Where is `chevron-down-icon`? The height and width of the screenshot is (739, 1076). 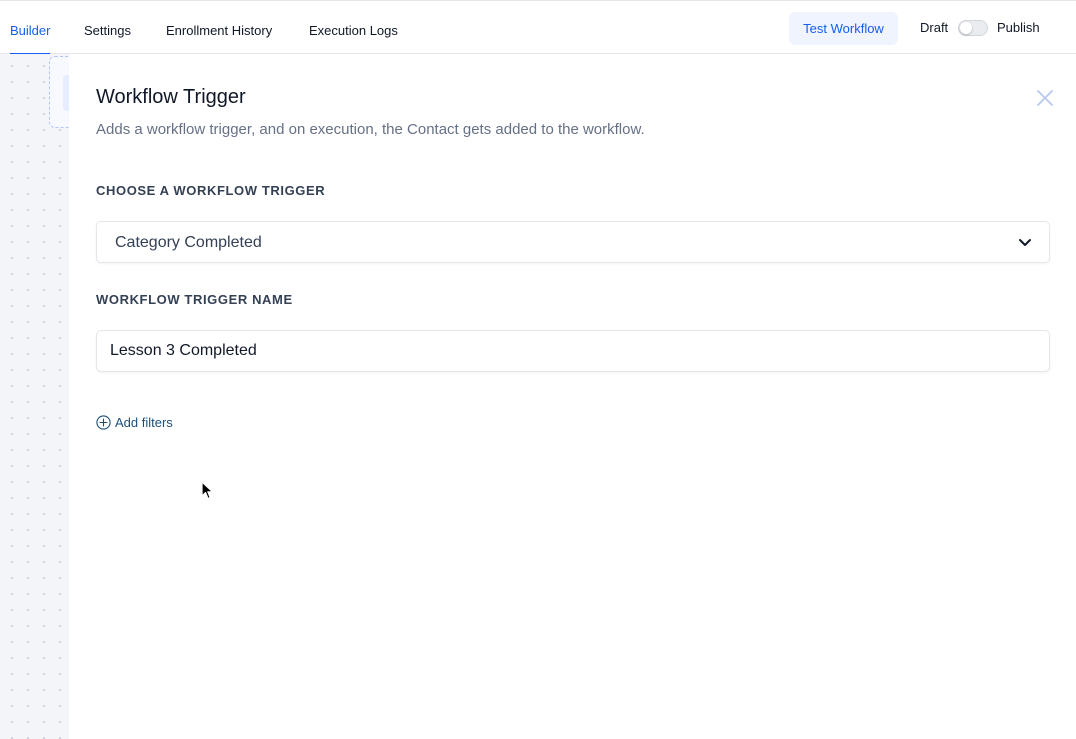 chevron-down-icon is located at coordinates (1025, 242).